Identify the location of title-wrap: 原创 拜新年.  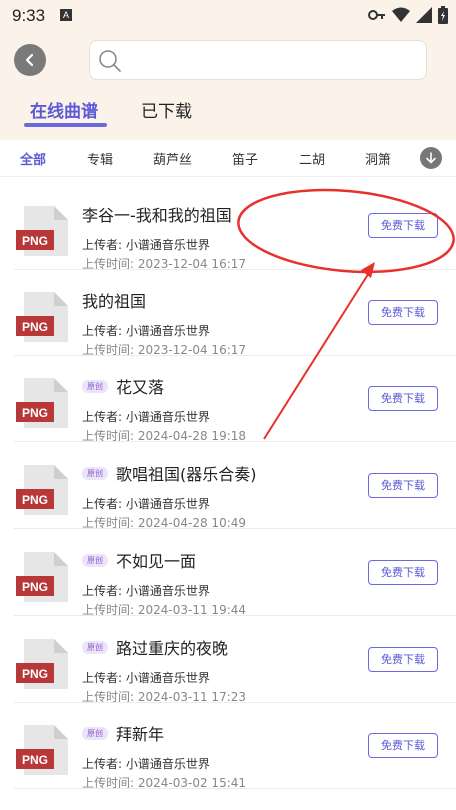
(123, 733).